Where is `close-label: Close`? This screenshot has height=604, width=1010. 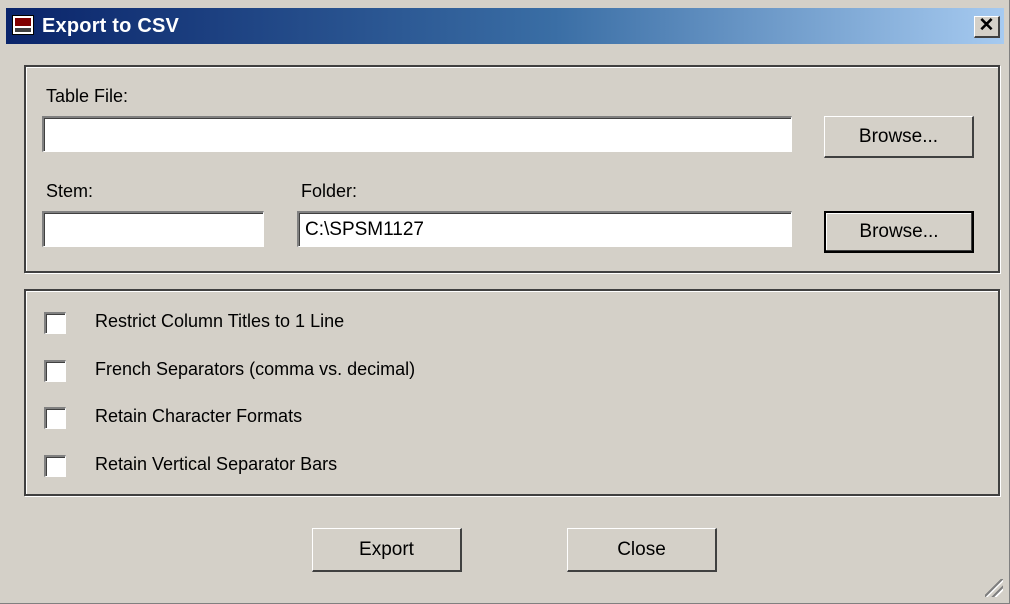 close-label: Close is located at coordinates (641, 549).